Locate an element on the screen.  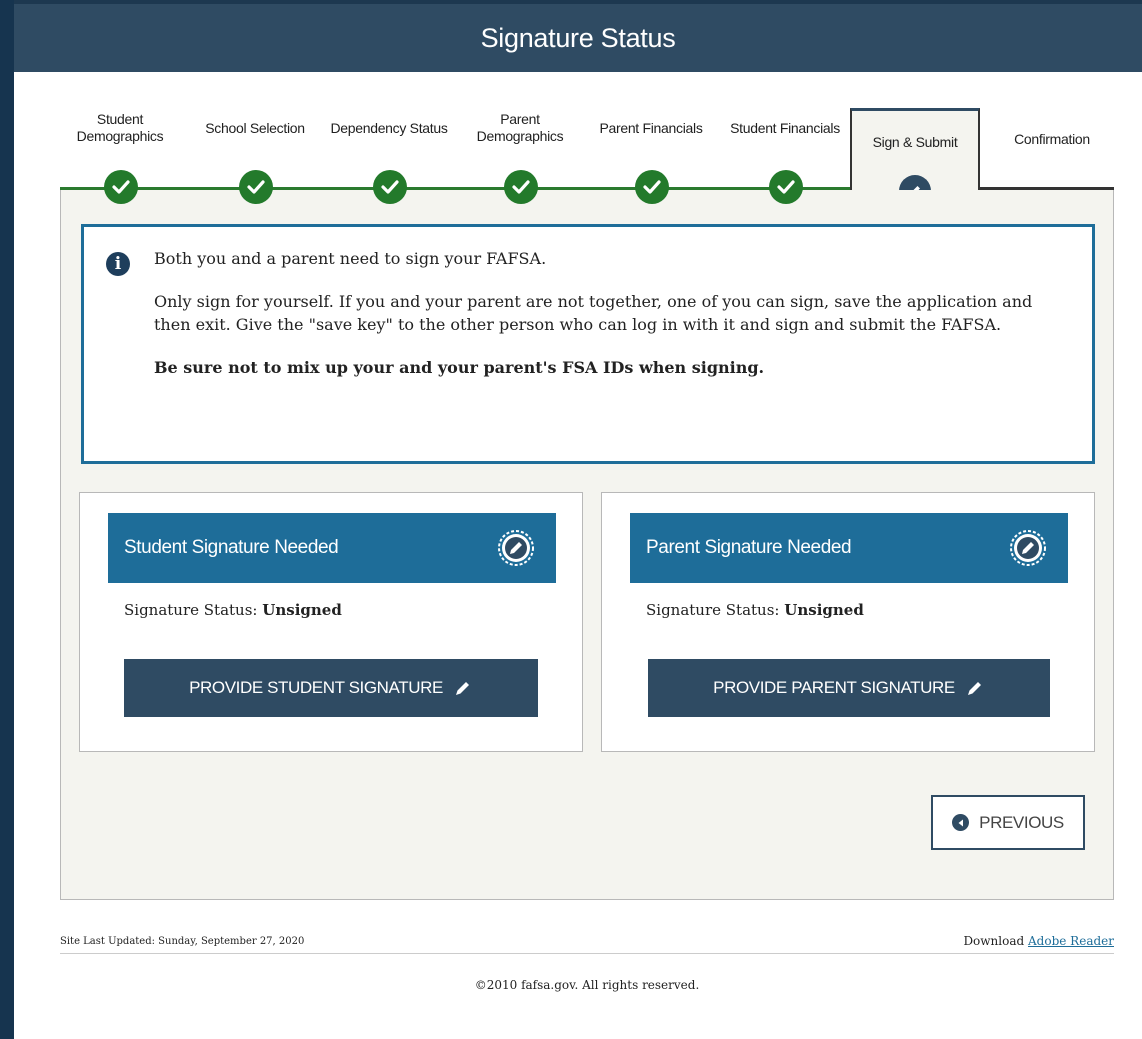
page-header: Signature Status is located at coordinates (578, 36).